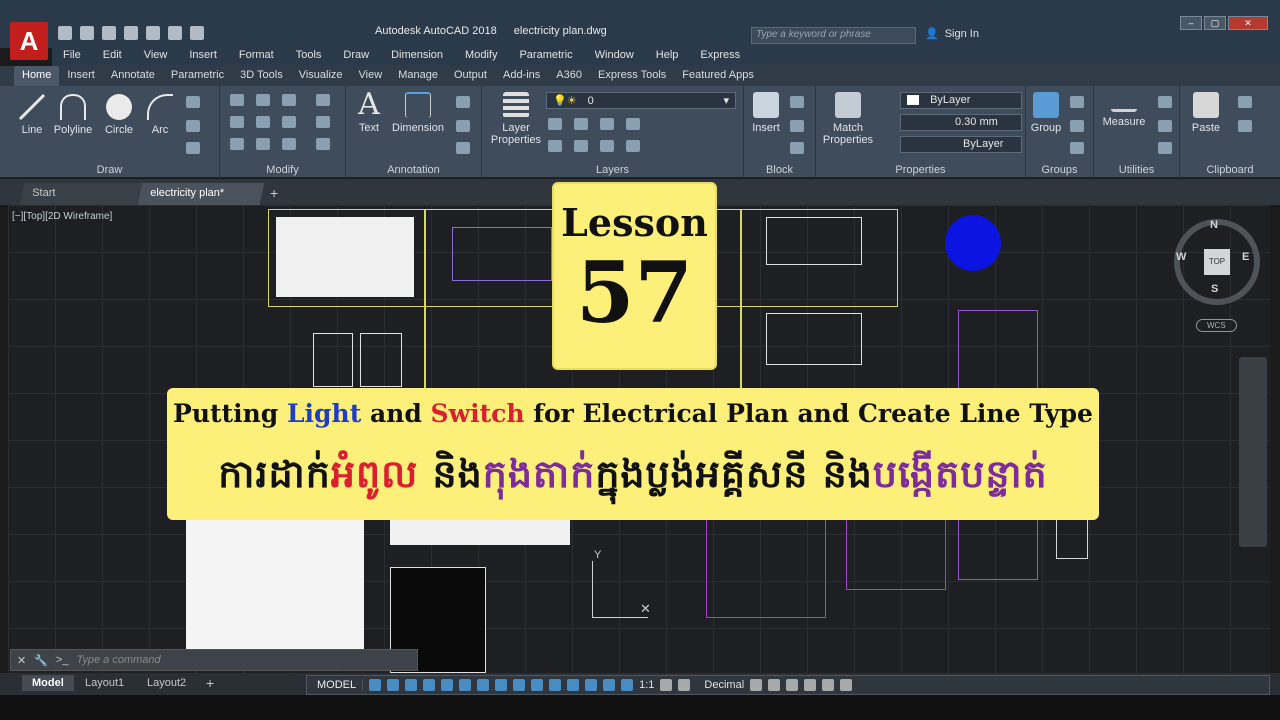 This screenshot has height=720, width=1280. What do you see at coordinates (646, 685) in the screenshot?
I see `annotation-scale: 1:1` at bounding box center [646, 685].